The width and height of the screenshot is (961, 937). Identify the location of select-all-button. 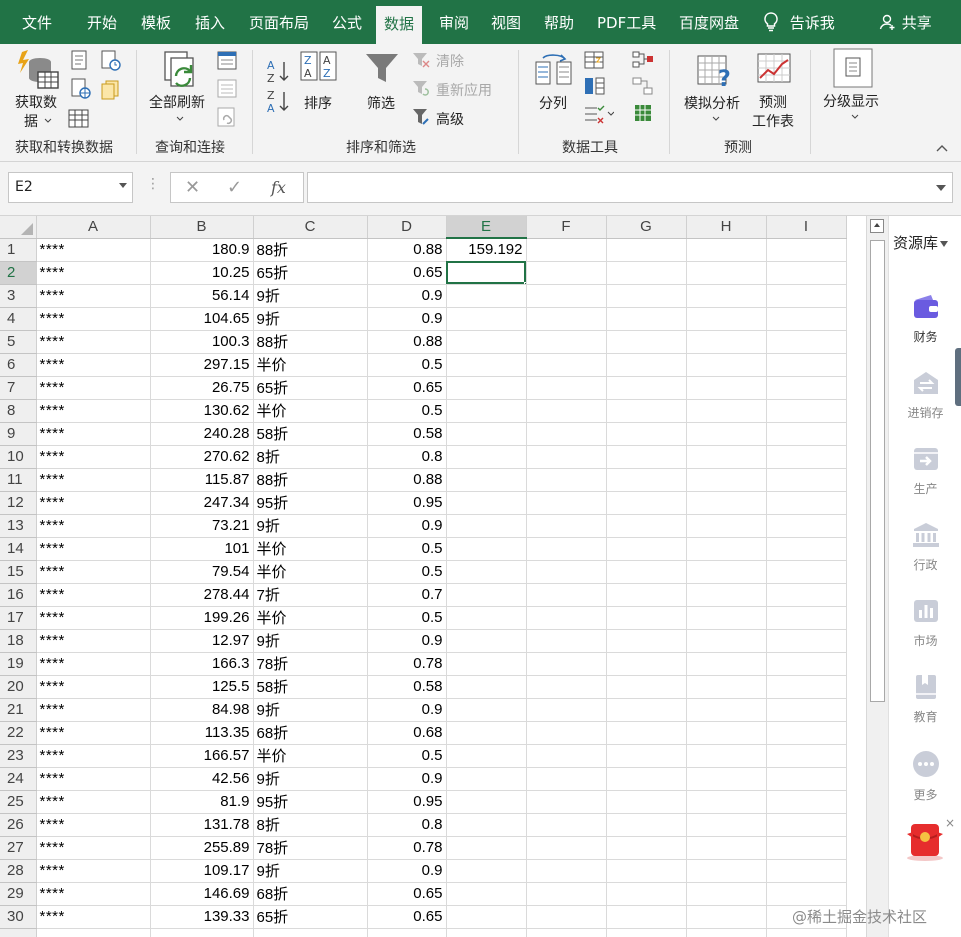
(18, 227).